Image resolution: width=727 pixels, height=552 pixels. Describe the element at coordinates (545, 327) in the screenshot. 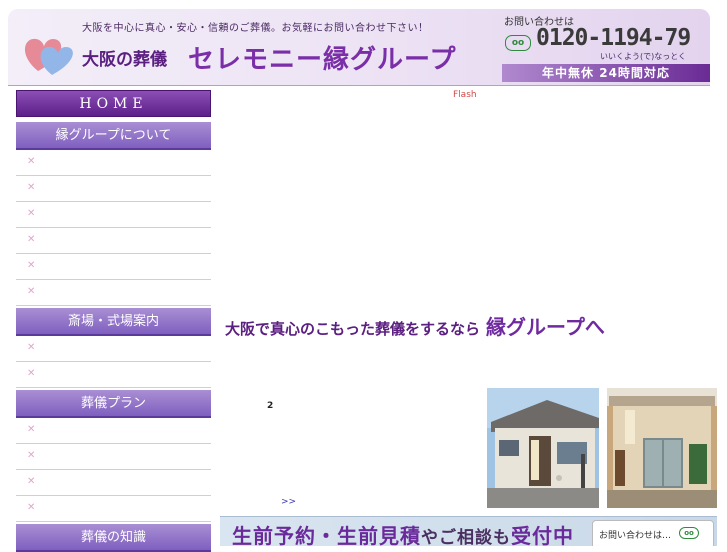

I see `catch-copy-brand: 縁グループへ` at that location.